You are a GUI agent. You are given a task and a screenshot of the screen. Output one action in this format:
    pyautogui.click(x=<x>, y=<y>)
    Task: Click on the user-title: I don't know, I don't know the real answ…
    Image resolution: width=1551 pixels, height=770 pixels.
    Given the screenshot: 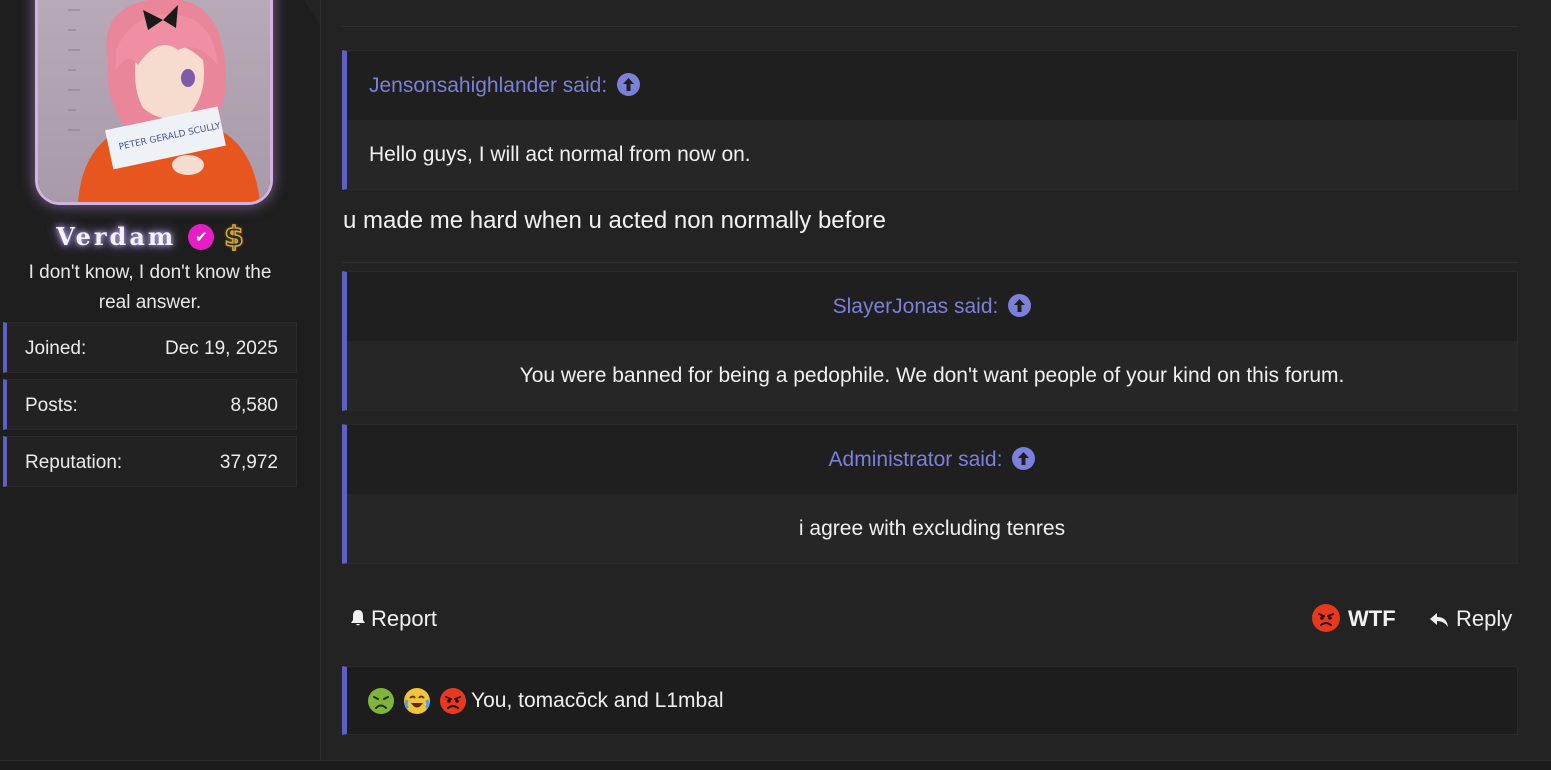 What is the action you would take?
    pyautogui.click(x=150, y=288)
    